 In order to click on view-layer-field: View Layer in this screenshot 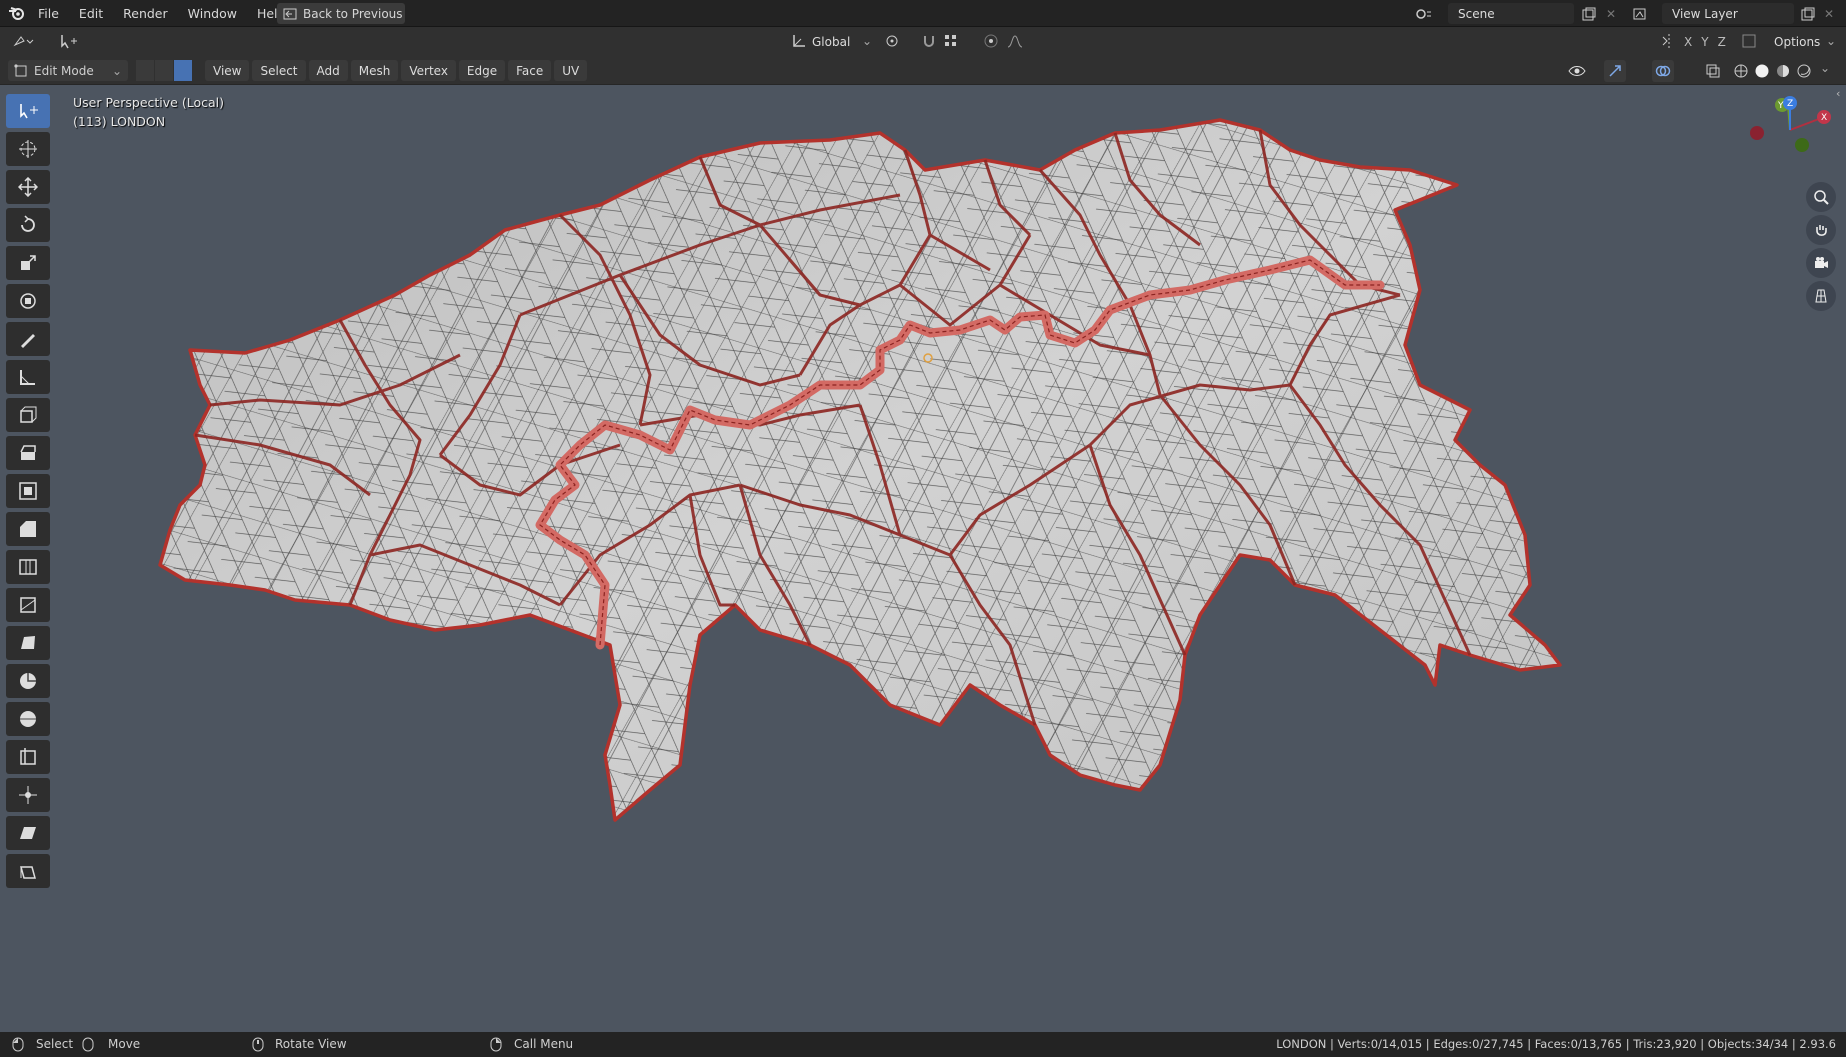, I will do `click(1728, 13)`.